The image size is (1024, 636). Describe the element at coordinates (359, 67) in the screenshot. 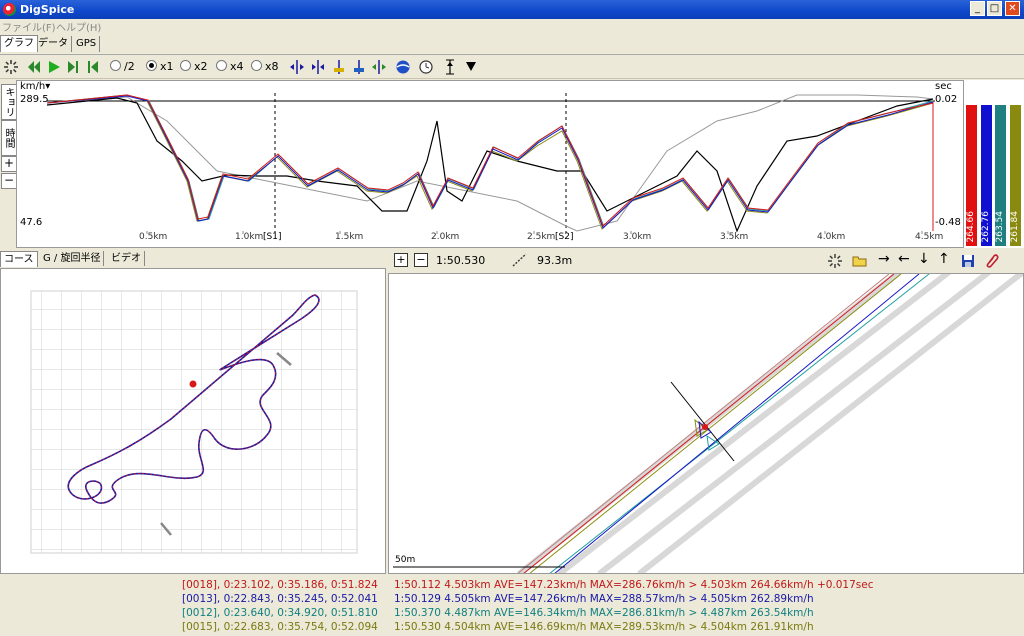

I see `align-end-icon` at that location.